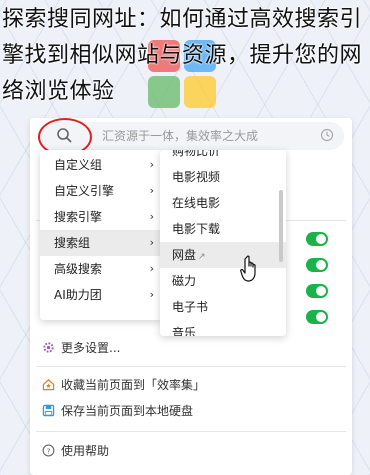  I want to click on menu-item-label: AI助力团, so click(78, 295).